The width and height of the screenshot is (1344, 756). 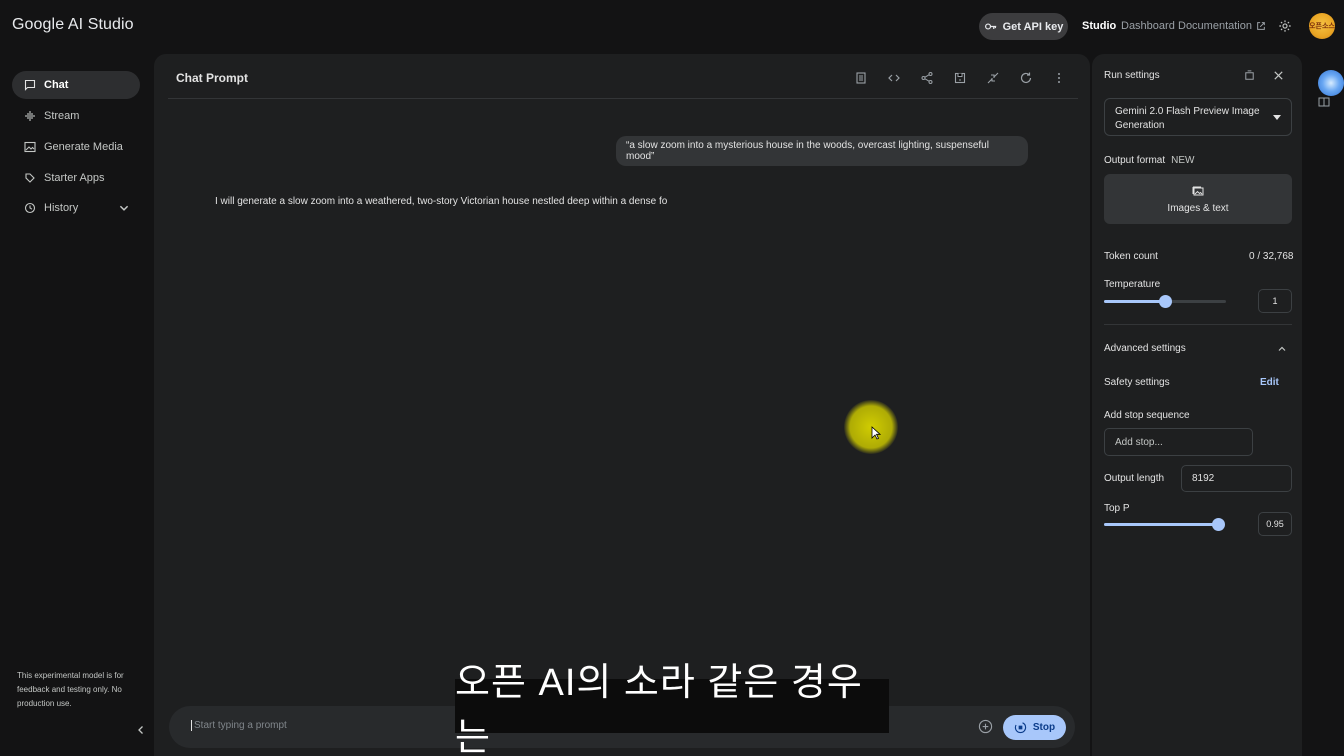 I want to click on save-icon, so click(x=960, y=78).